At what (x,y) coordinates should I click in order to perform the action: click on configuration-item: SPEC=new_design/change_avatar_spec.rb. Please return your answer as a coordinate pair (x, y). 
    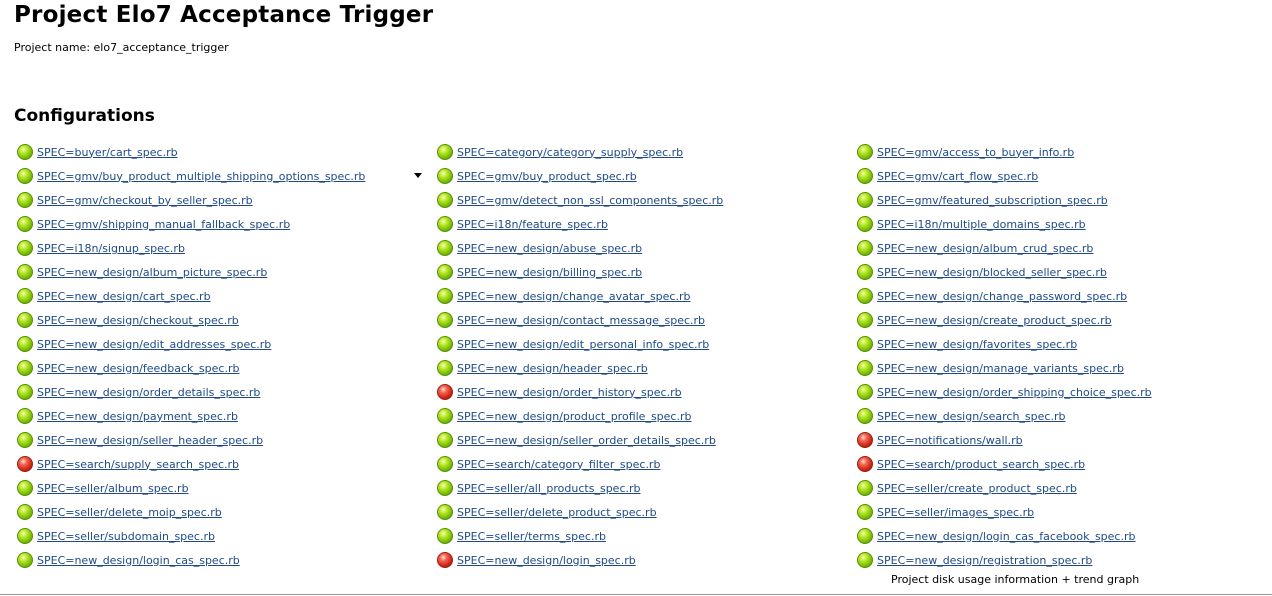
    Looking at the image, I should click on (644, 296).